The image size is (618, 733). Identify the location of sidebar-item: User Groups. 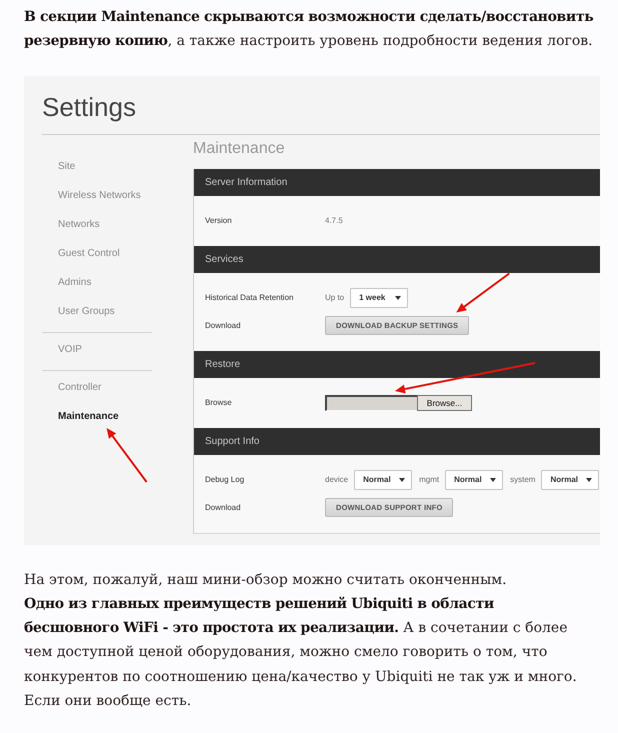
(86, 311).